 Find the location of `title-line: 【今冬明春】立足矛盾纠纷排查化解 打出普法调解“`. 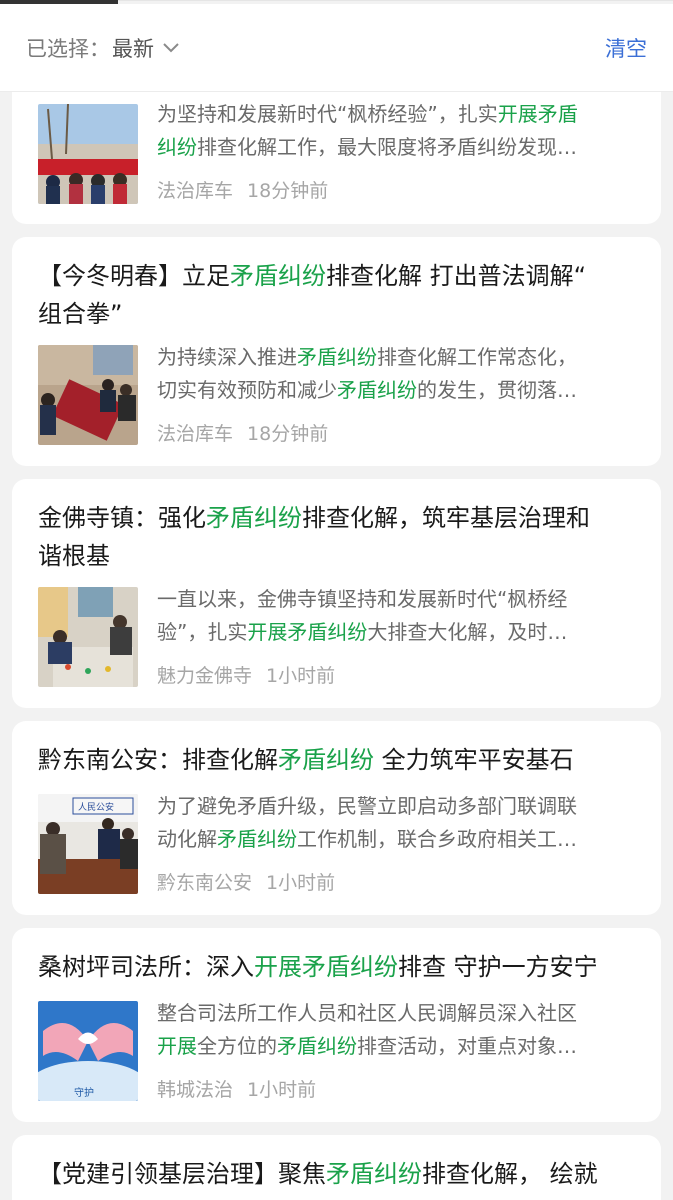

title-line: 【今冬明春】立足矛盾纠纷排查化解 打出普法调解“ is located at coordinates (337, 276).